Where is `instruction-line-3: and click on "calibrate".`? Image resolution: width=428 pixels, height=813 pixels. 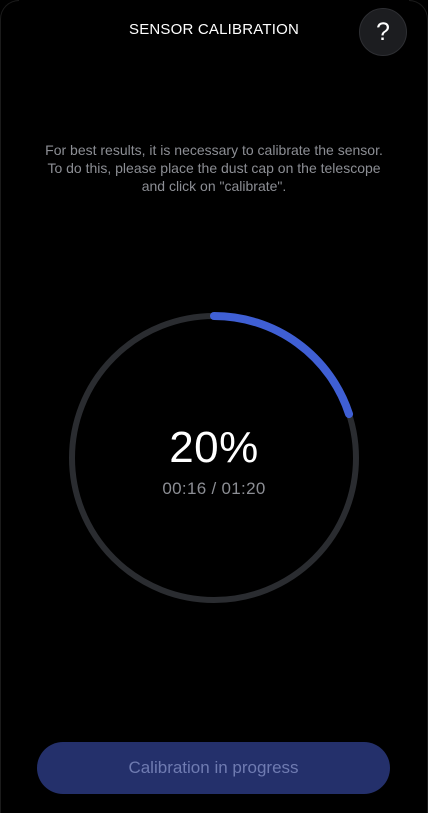
instruction-line-3: and click on "calibrate". is located at coordinates (214, 186).